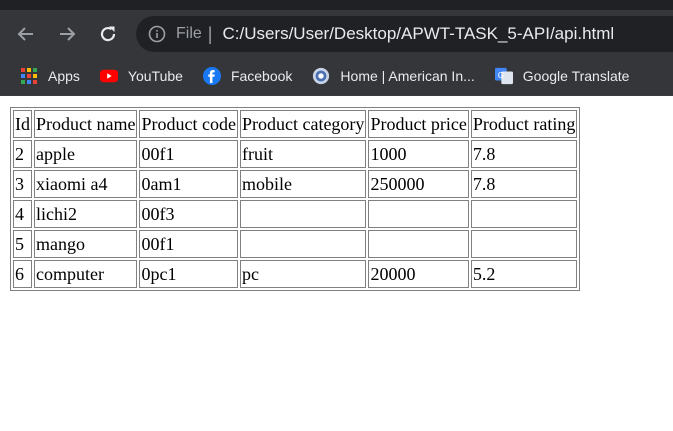  Describe the element at coordinates (22, 274) in the screenshot. I see `cell-id: 6` at that location.